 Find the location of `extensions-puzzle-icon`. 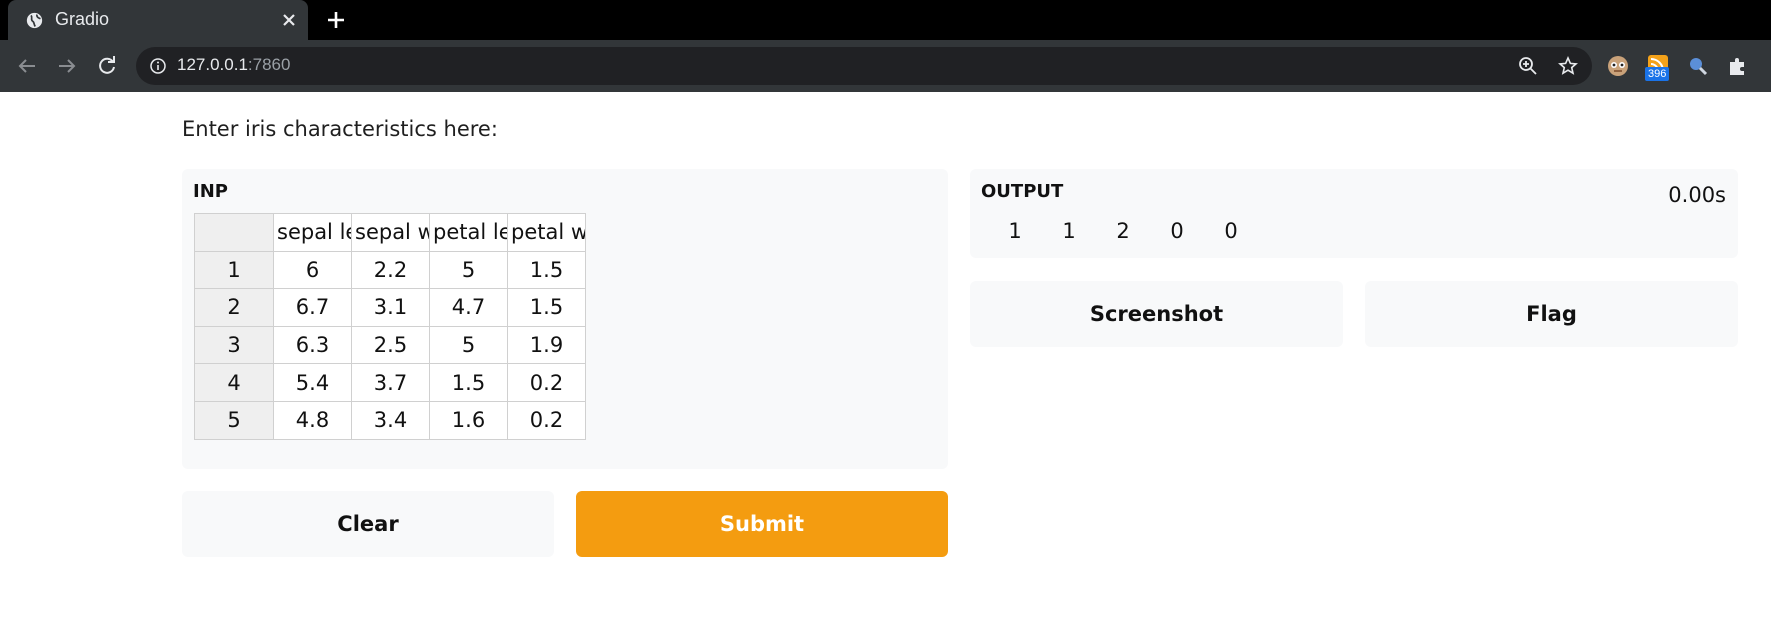

extensions-puzzle-icon is located at coordinates (1738, 66).